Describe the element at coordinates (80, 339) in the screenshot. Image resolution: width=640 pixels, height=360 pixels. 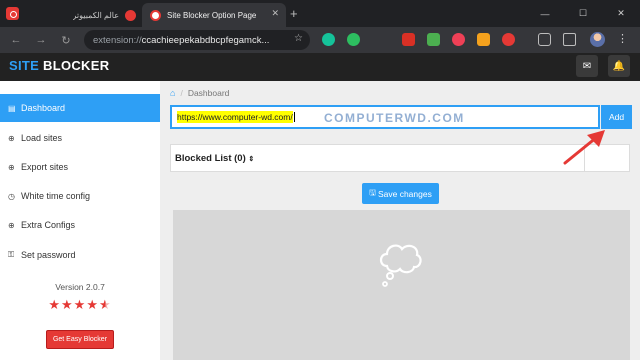
I see `get-easy-blocker-button: Get Easy Blocker` at that location.